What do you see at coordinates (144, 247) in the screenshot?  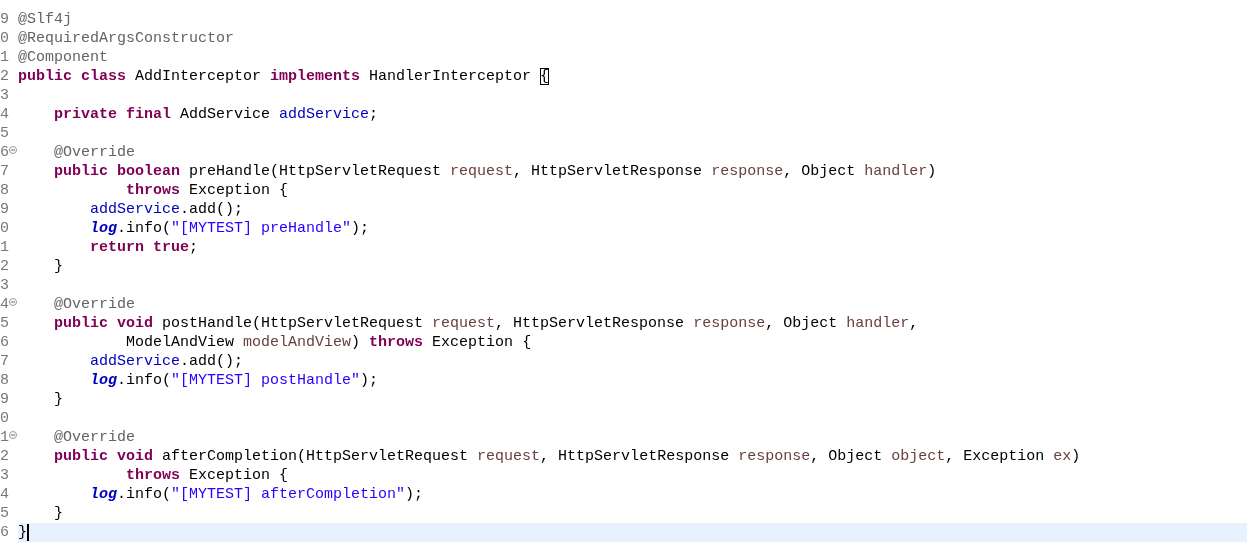 I see `code-line: return true;` at bounding box center [144, 247].